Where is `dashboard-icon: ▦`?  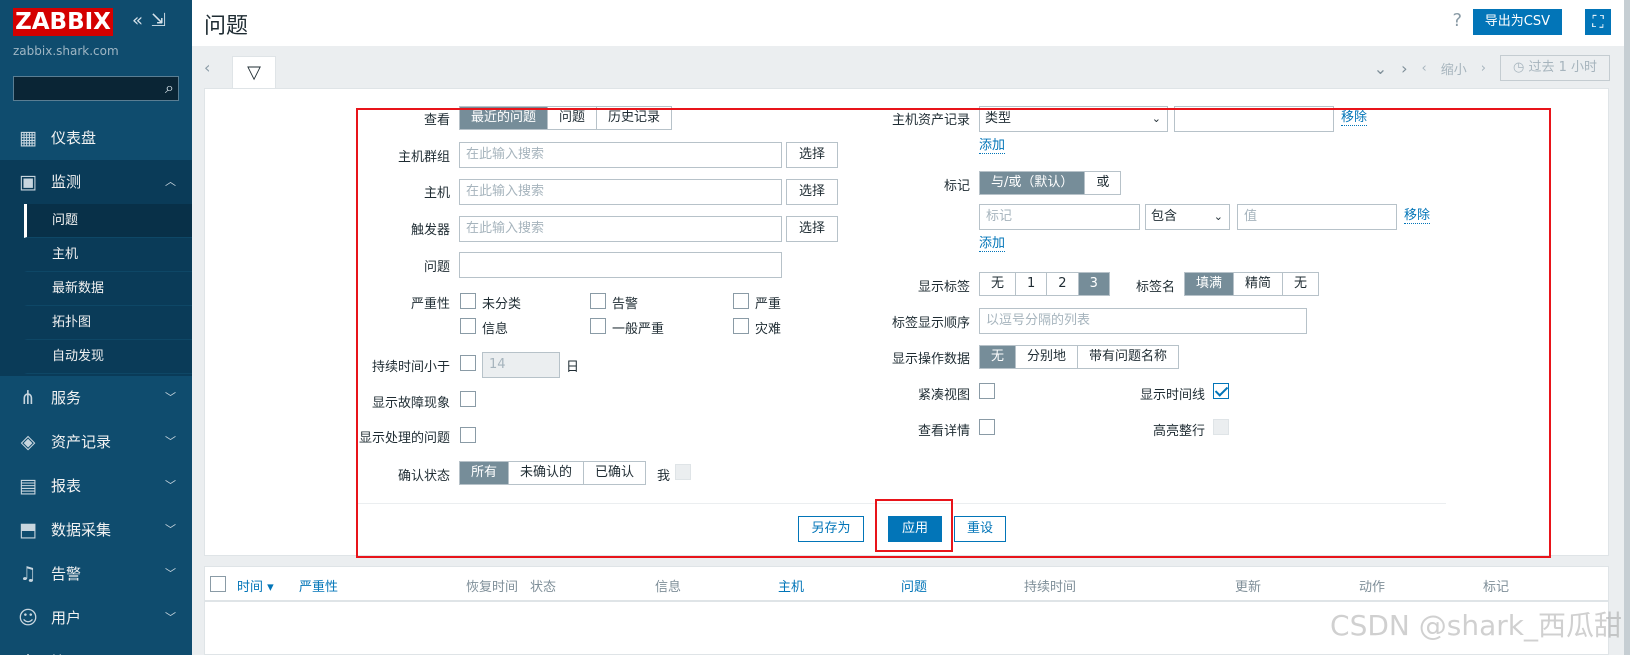
dashboard-icon: ▦ is located at coordinates (28, 138).